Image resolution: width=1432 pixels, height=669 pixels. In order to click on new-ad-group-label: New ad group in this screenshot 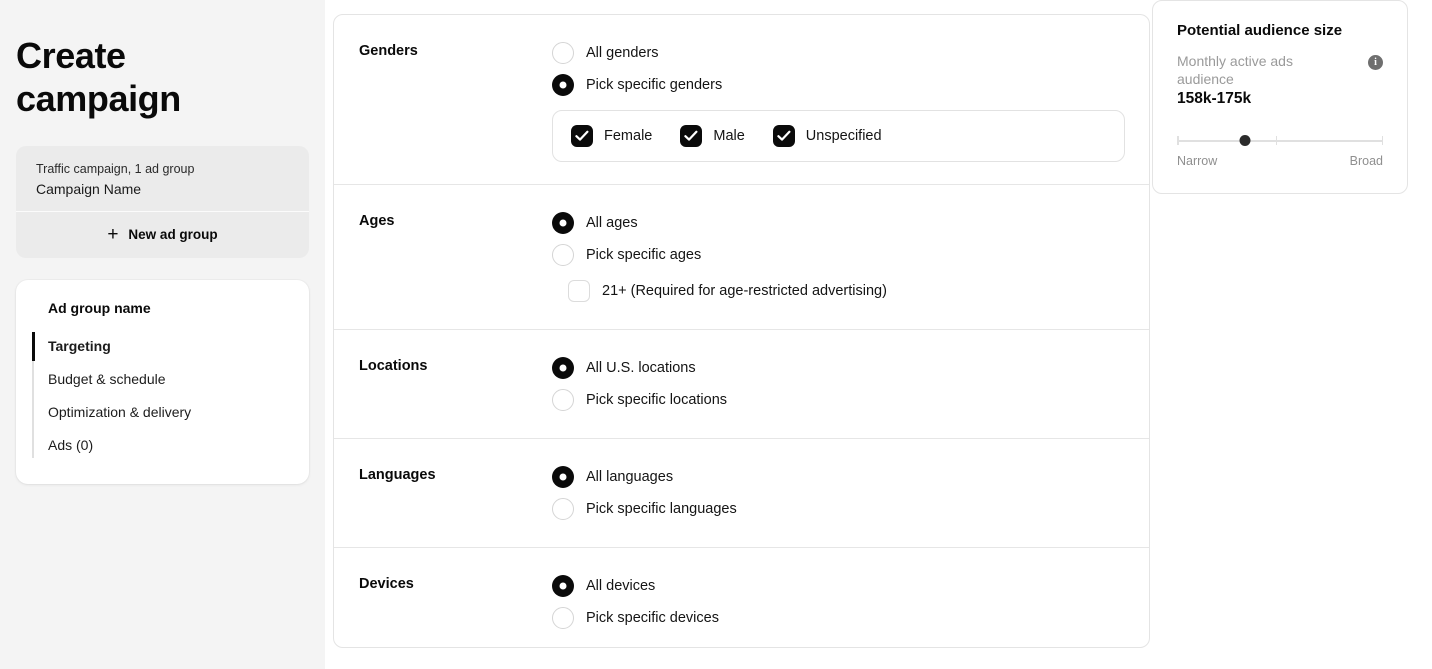, I will do `click(173, 234)`.